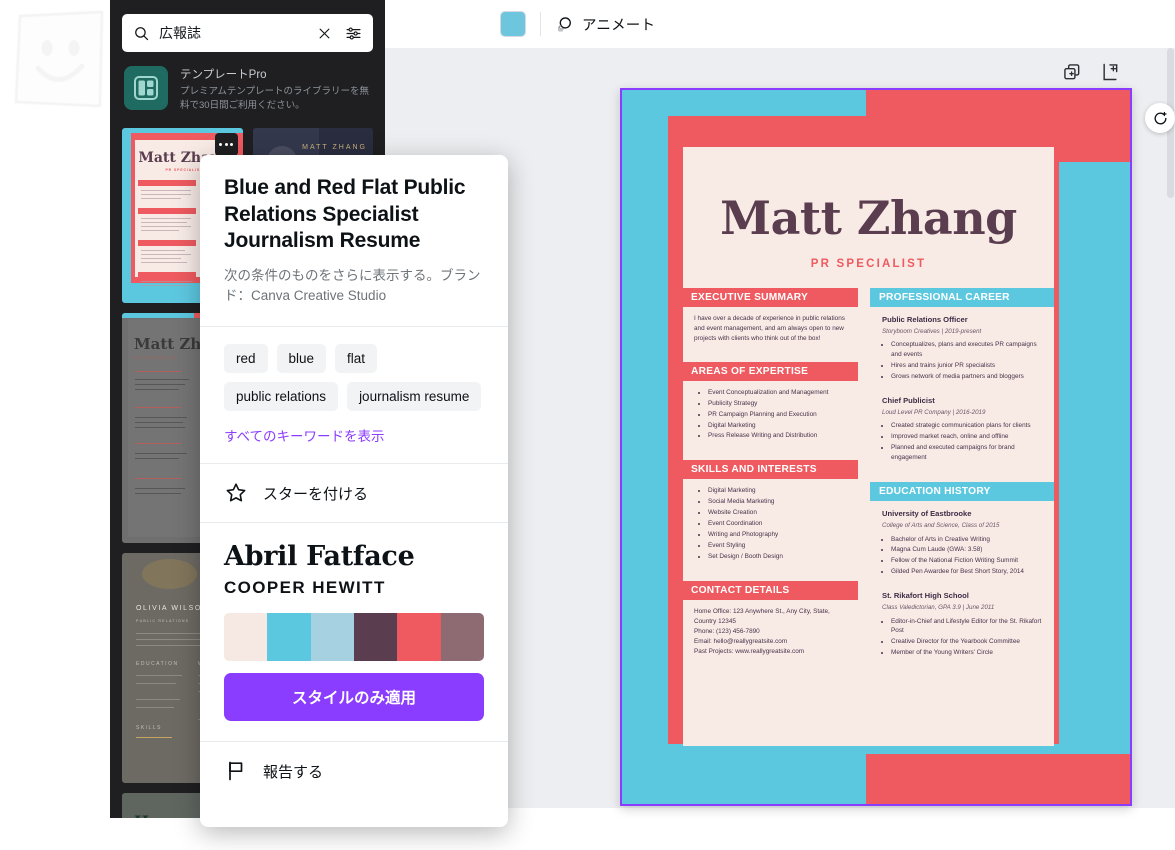  What do you see at coordinates (925, 319) in the screenshot?
I see `entry-title: Public Relations Officer` at bounding box center [925, 319].